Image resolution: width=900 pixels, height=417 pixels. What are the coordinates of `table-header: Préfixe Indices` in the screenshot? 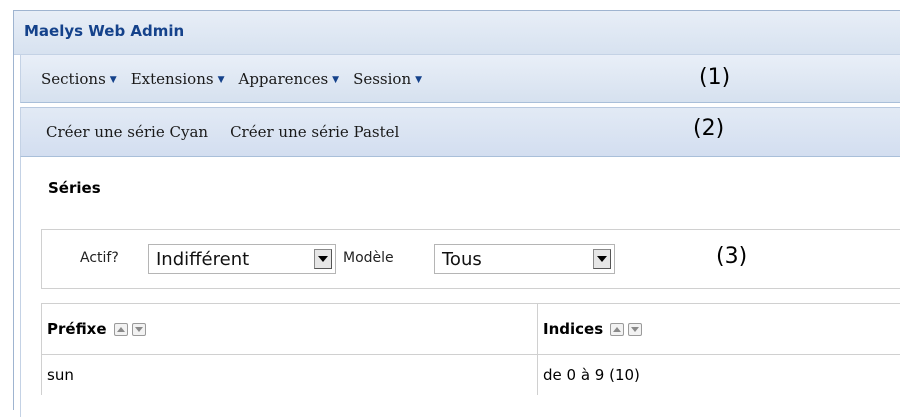 It's located at (471, 329).